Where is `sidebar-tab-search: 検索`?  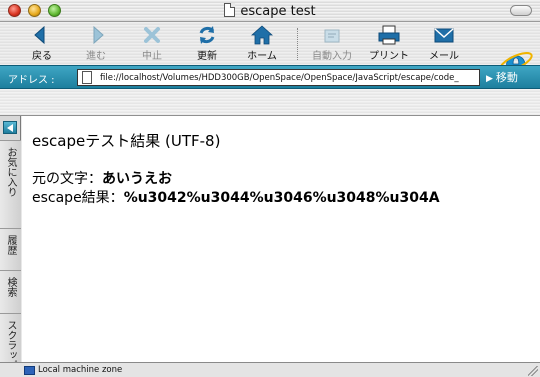 sidebar-tab-search: 検索 is located at coordinates (10, 291).